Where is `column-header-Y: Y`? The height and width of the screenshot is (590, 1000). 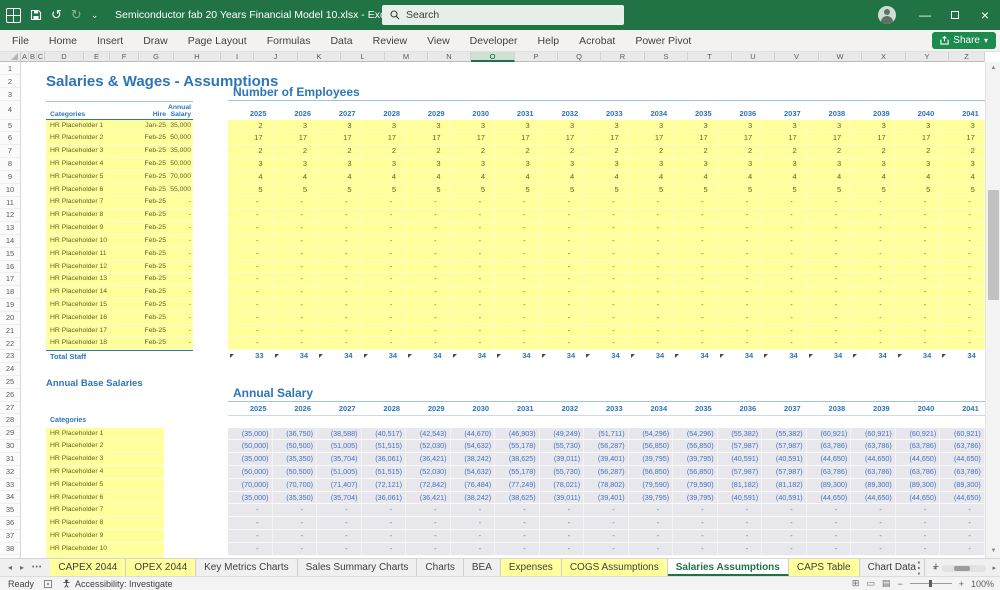 column-header-Y: Y is located at coordinates (927, 57).